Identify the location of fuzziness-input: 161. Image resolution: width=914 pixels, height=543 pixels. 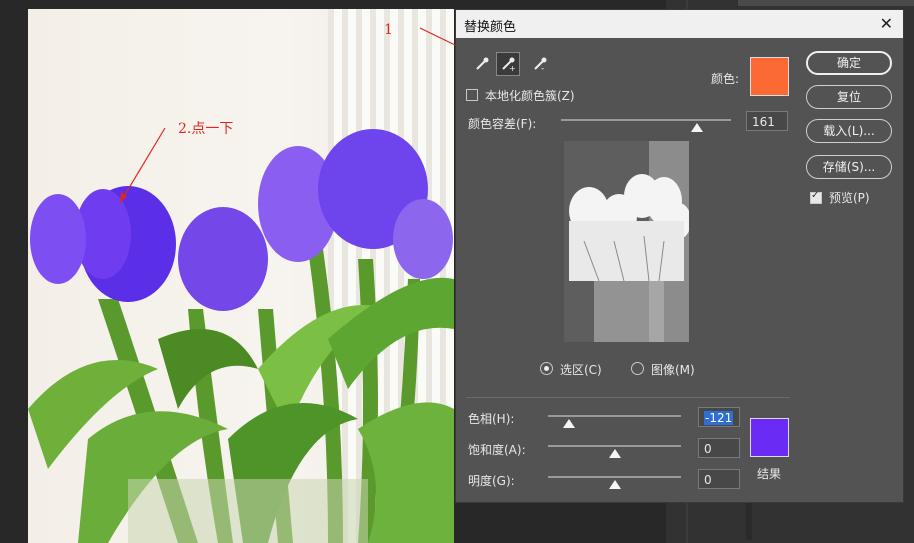
(767, 121).